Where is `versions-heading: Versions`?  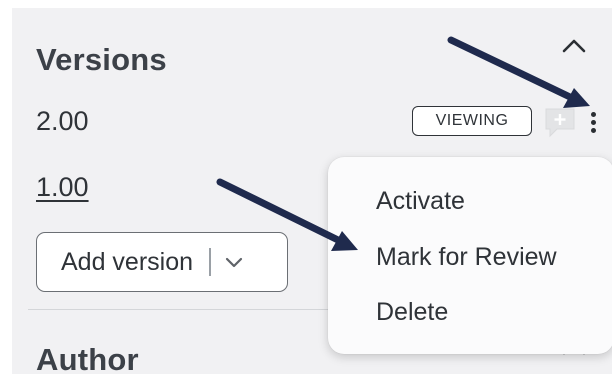 versions-heading: Versions is located at coordinates (101, 59).